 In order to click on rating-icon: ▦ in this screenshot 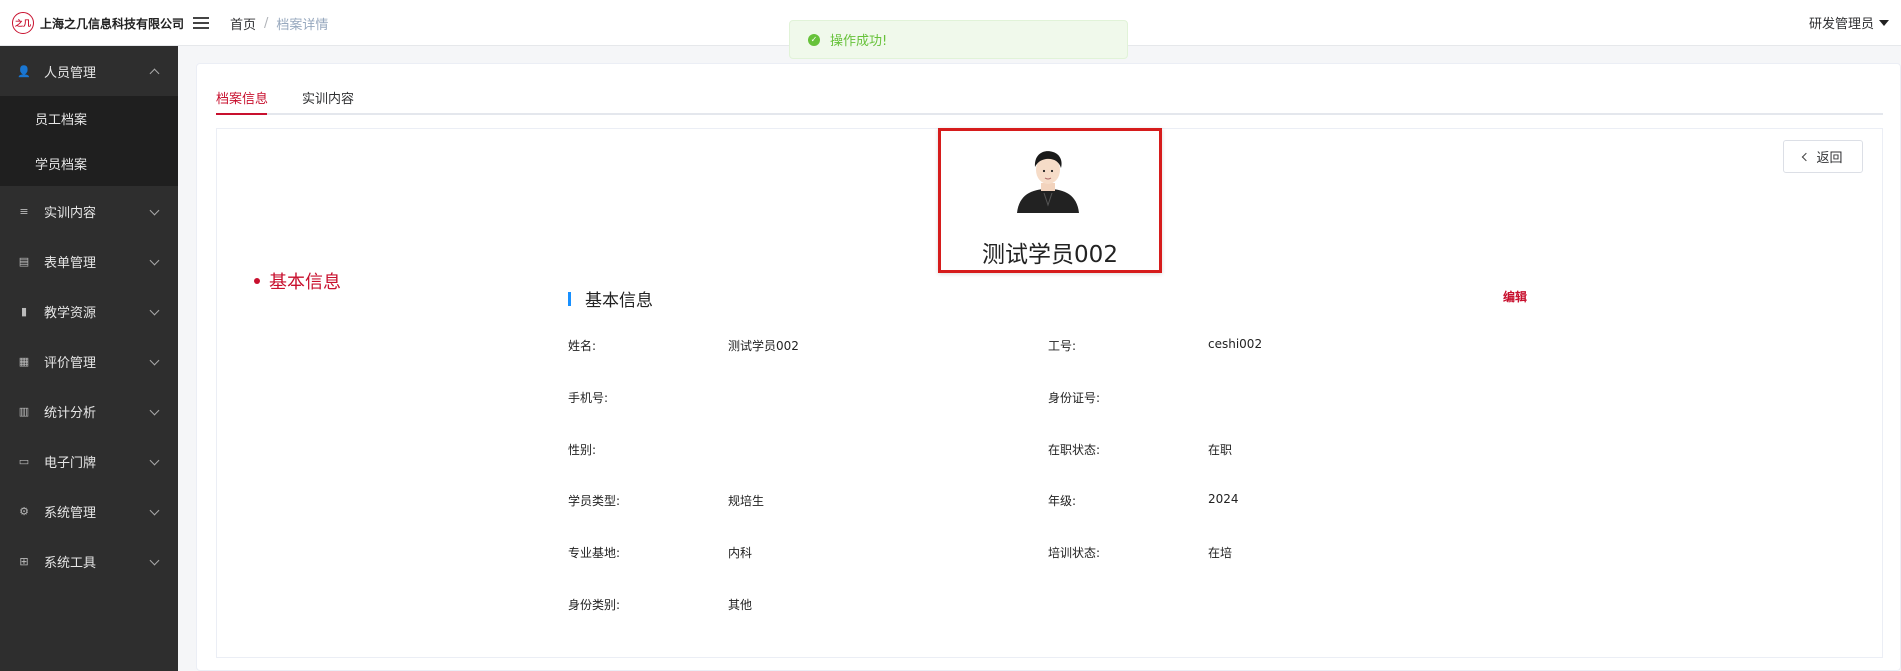, I will do `click(24, 361)`.